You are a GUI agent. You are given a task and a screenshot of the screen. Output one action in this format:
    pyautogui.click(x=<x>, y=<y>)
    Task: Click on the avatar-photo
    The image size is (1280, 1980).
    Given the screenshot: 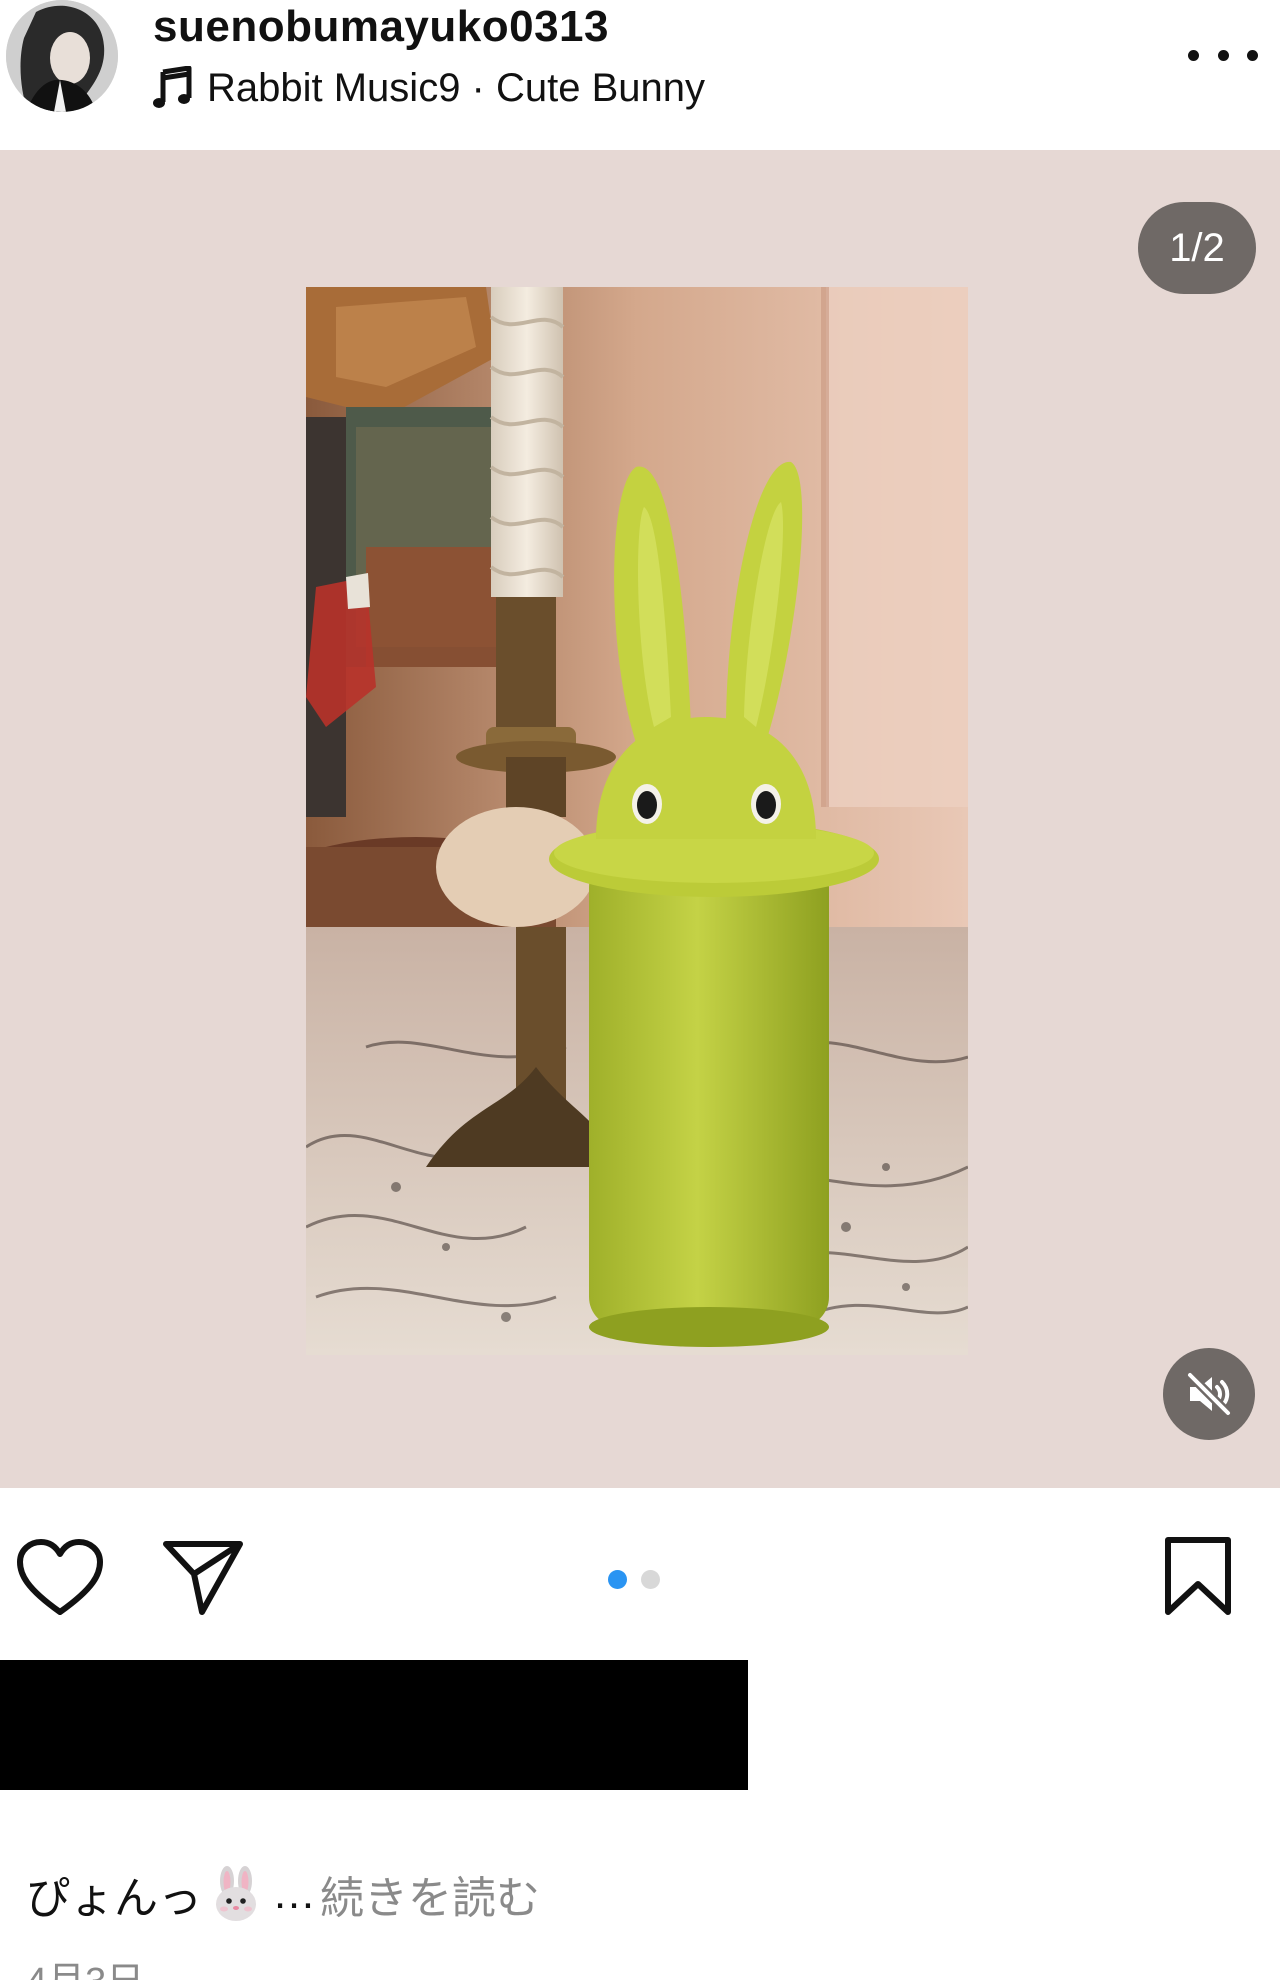 What is the action you would take?
    pyautogui.click(x=62, y=56)
    